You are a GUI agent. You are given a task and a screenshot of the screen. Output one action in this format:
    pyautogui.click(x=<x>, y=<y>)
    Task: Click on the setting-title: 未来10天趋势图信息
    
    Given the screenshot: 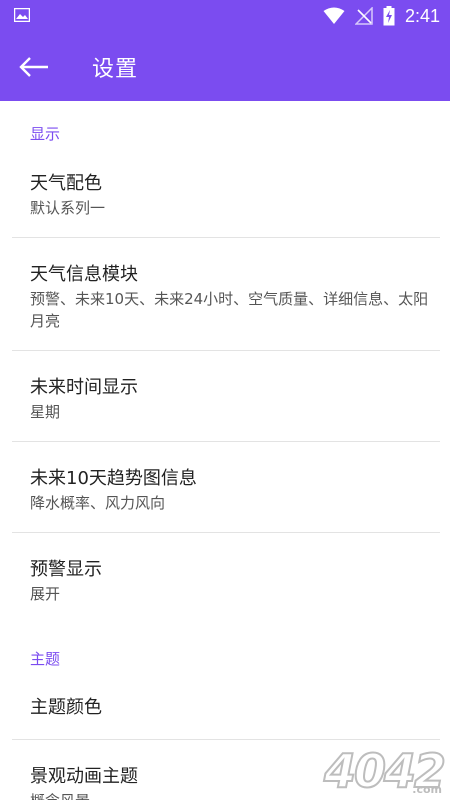 What is the action you would take?
    pyautogui.click(x=113, y=478)
    